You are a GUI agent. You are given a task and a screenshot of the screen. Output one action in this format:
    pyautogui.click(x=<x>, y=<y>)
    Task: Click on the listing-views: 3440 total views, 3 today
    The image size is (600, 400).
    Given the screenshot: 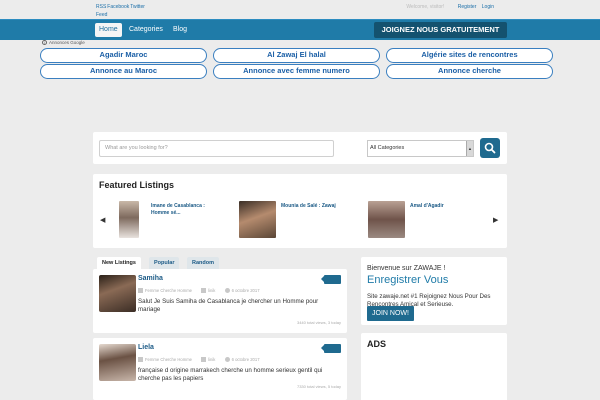 What is the action you would take?
    pyautogui.click(x=318, y=322)
    